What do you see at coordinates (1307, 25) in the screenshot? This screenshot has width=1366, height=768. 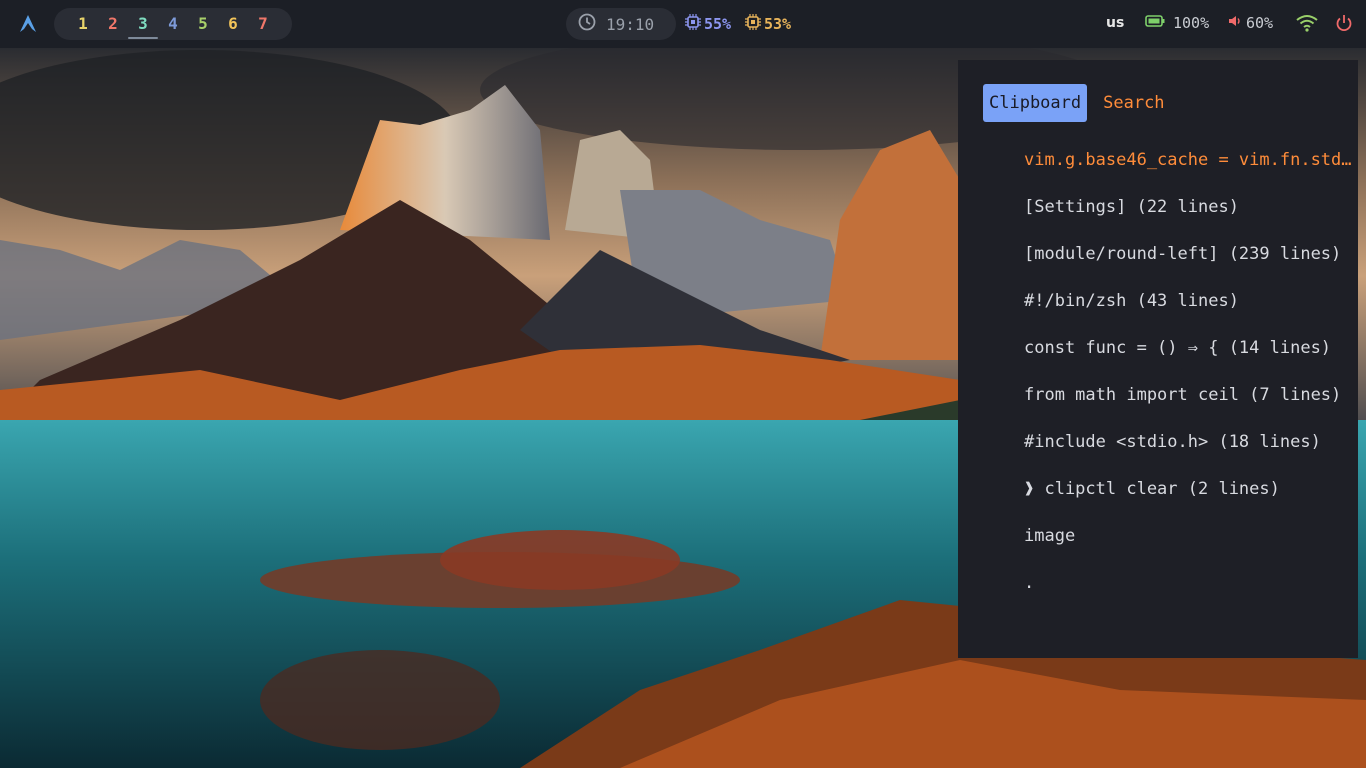 I see `wifi-icon` at bounding box center [1307, 25].